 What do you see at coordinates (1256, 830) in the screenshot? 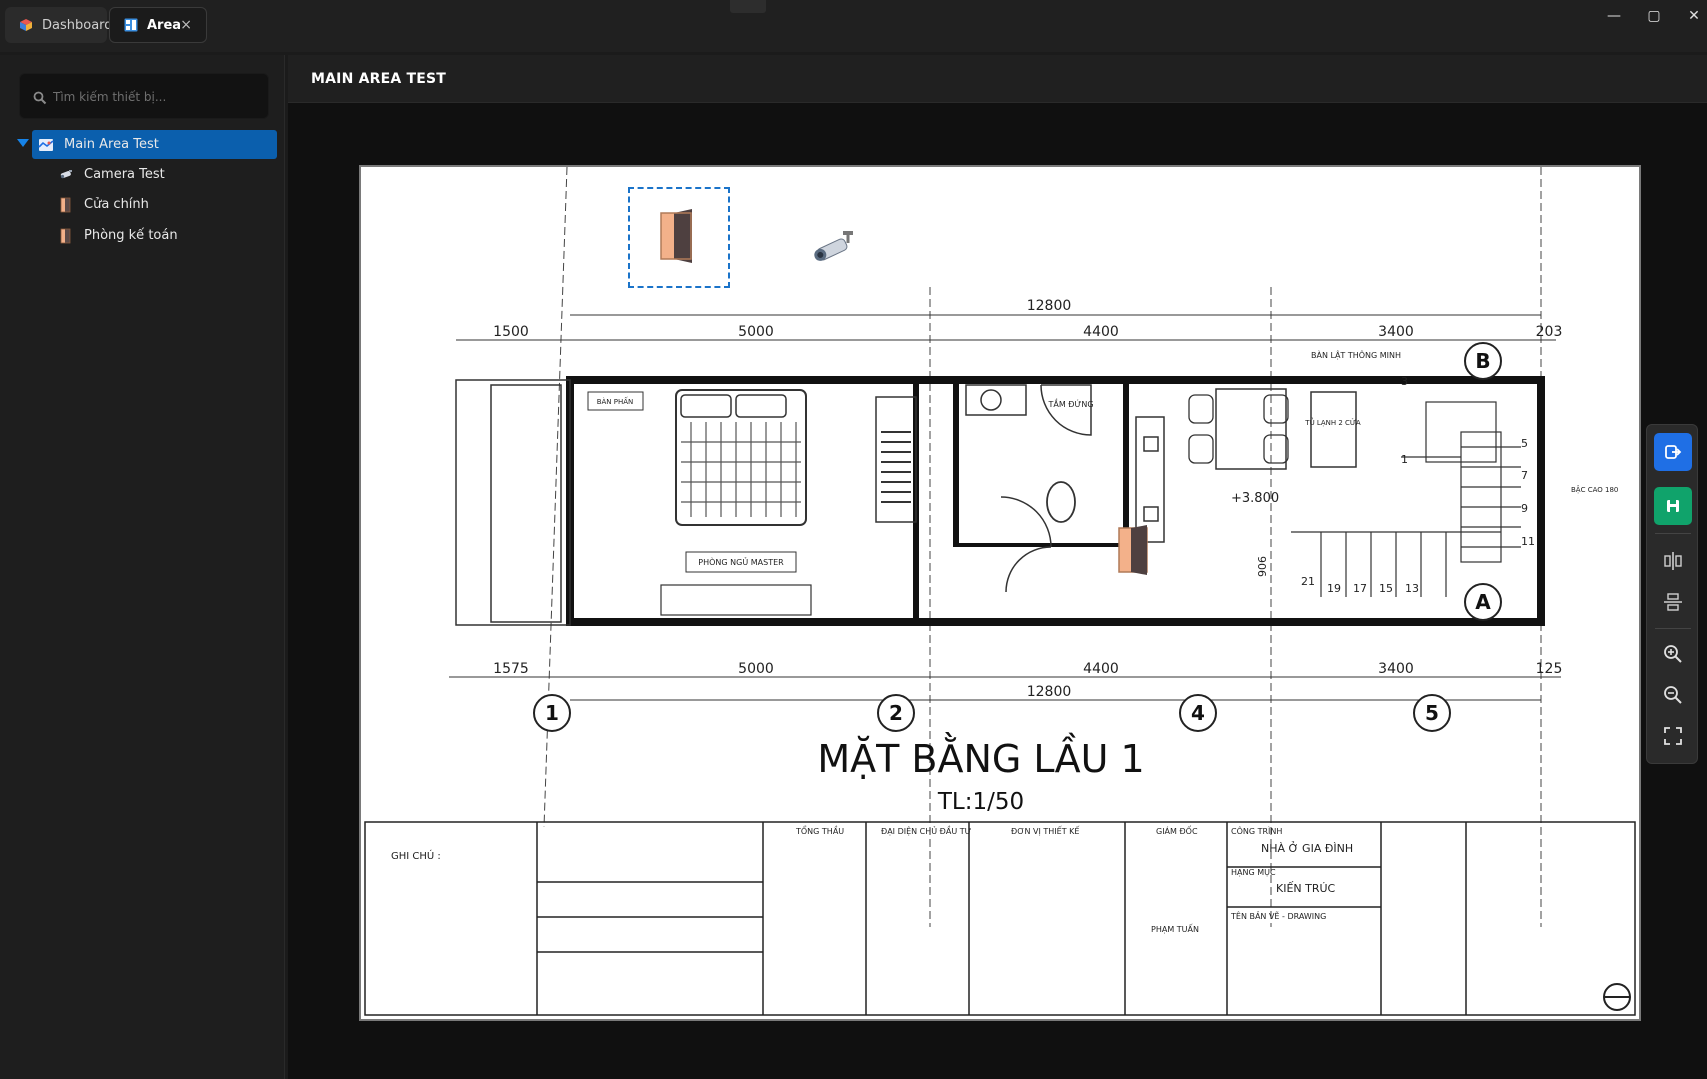
I see `tb-cong-trinh-label: CÔNG TRÌNH` at bounding box center [1256, 830].